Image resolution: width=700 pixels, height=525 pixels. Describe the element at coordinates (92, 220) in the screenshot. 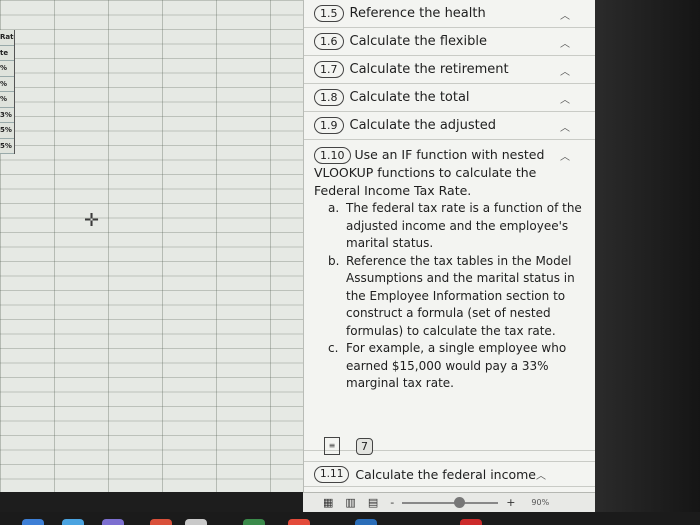

I see `cell-cursor-cross-icon: ✛` at that location.